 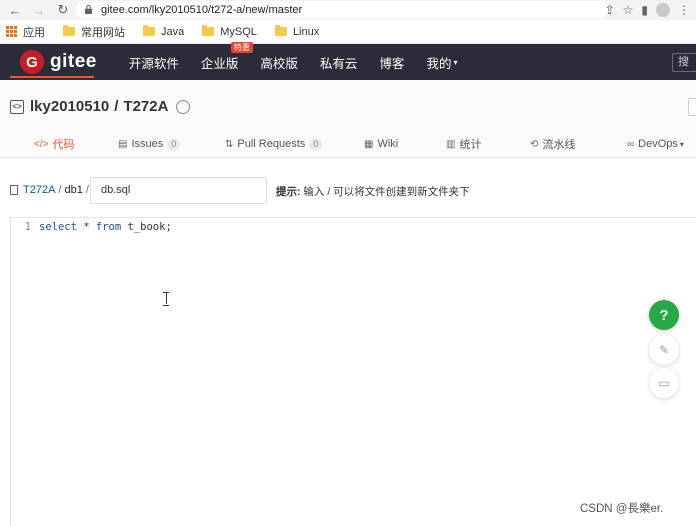 I want to click on edit-icon: ✎, so click(x=664, y=350).